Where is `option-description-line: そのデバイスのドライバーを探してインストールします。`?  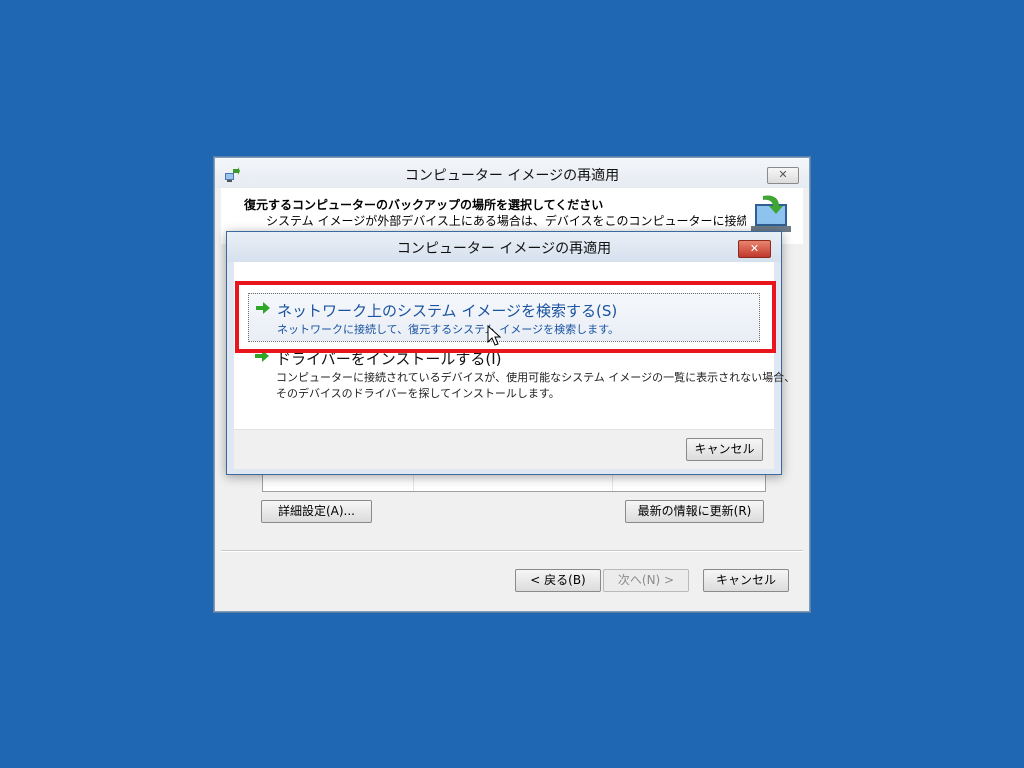
option-description-line: そのデバイスのドライバーを探してインストールします。 is located at coordinates (418, 393).